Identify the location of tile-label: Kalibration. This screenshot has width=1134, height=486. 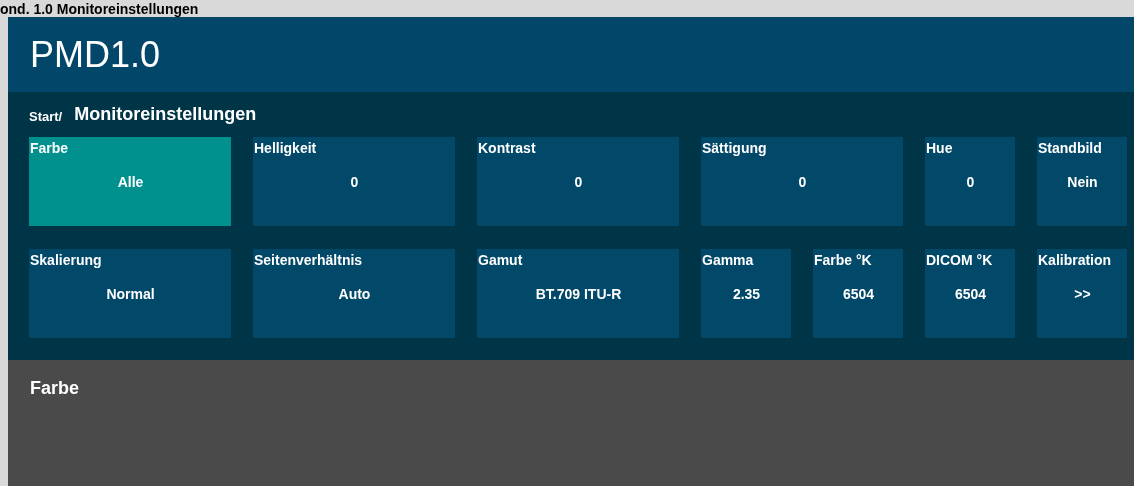
(1075, 260).